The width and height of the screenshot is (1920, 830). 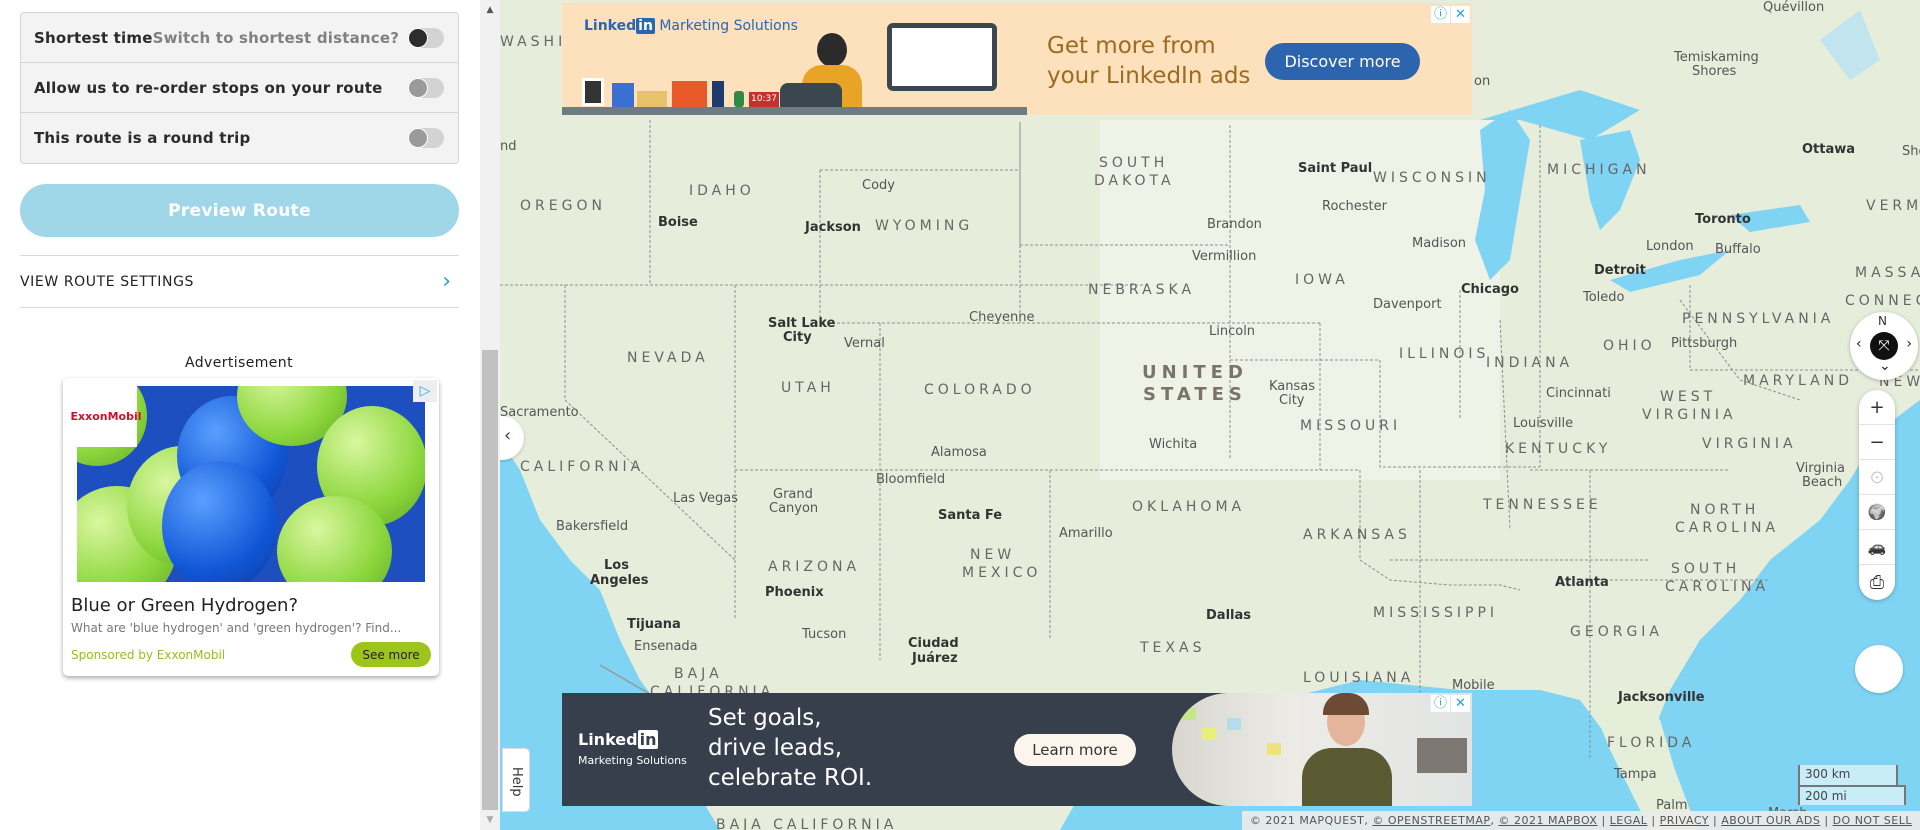 What do you see at coordinates (239, 281) in the screenshot?
I see `view-route-settings: VIEW ROUTE SETTINGS ›` at bounding box center [239, 281].